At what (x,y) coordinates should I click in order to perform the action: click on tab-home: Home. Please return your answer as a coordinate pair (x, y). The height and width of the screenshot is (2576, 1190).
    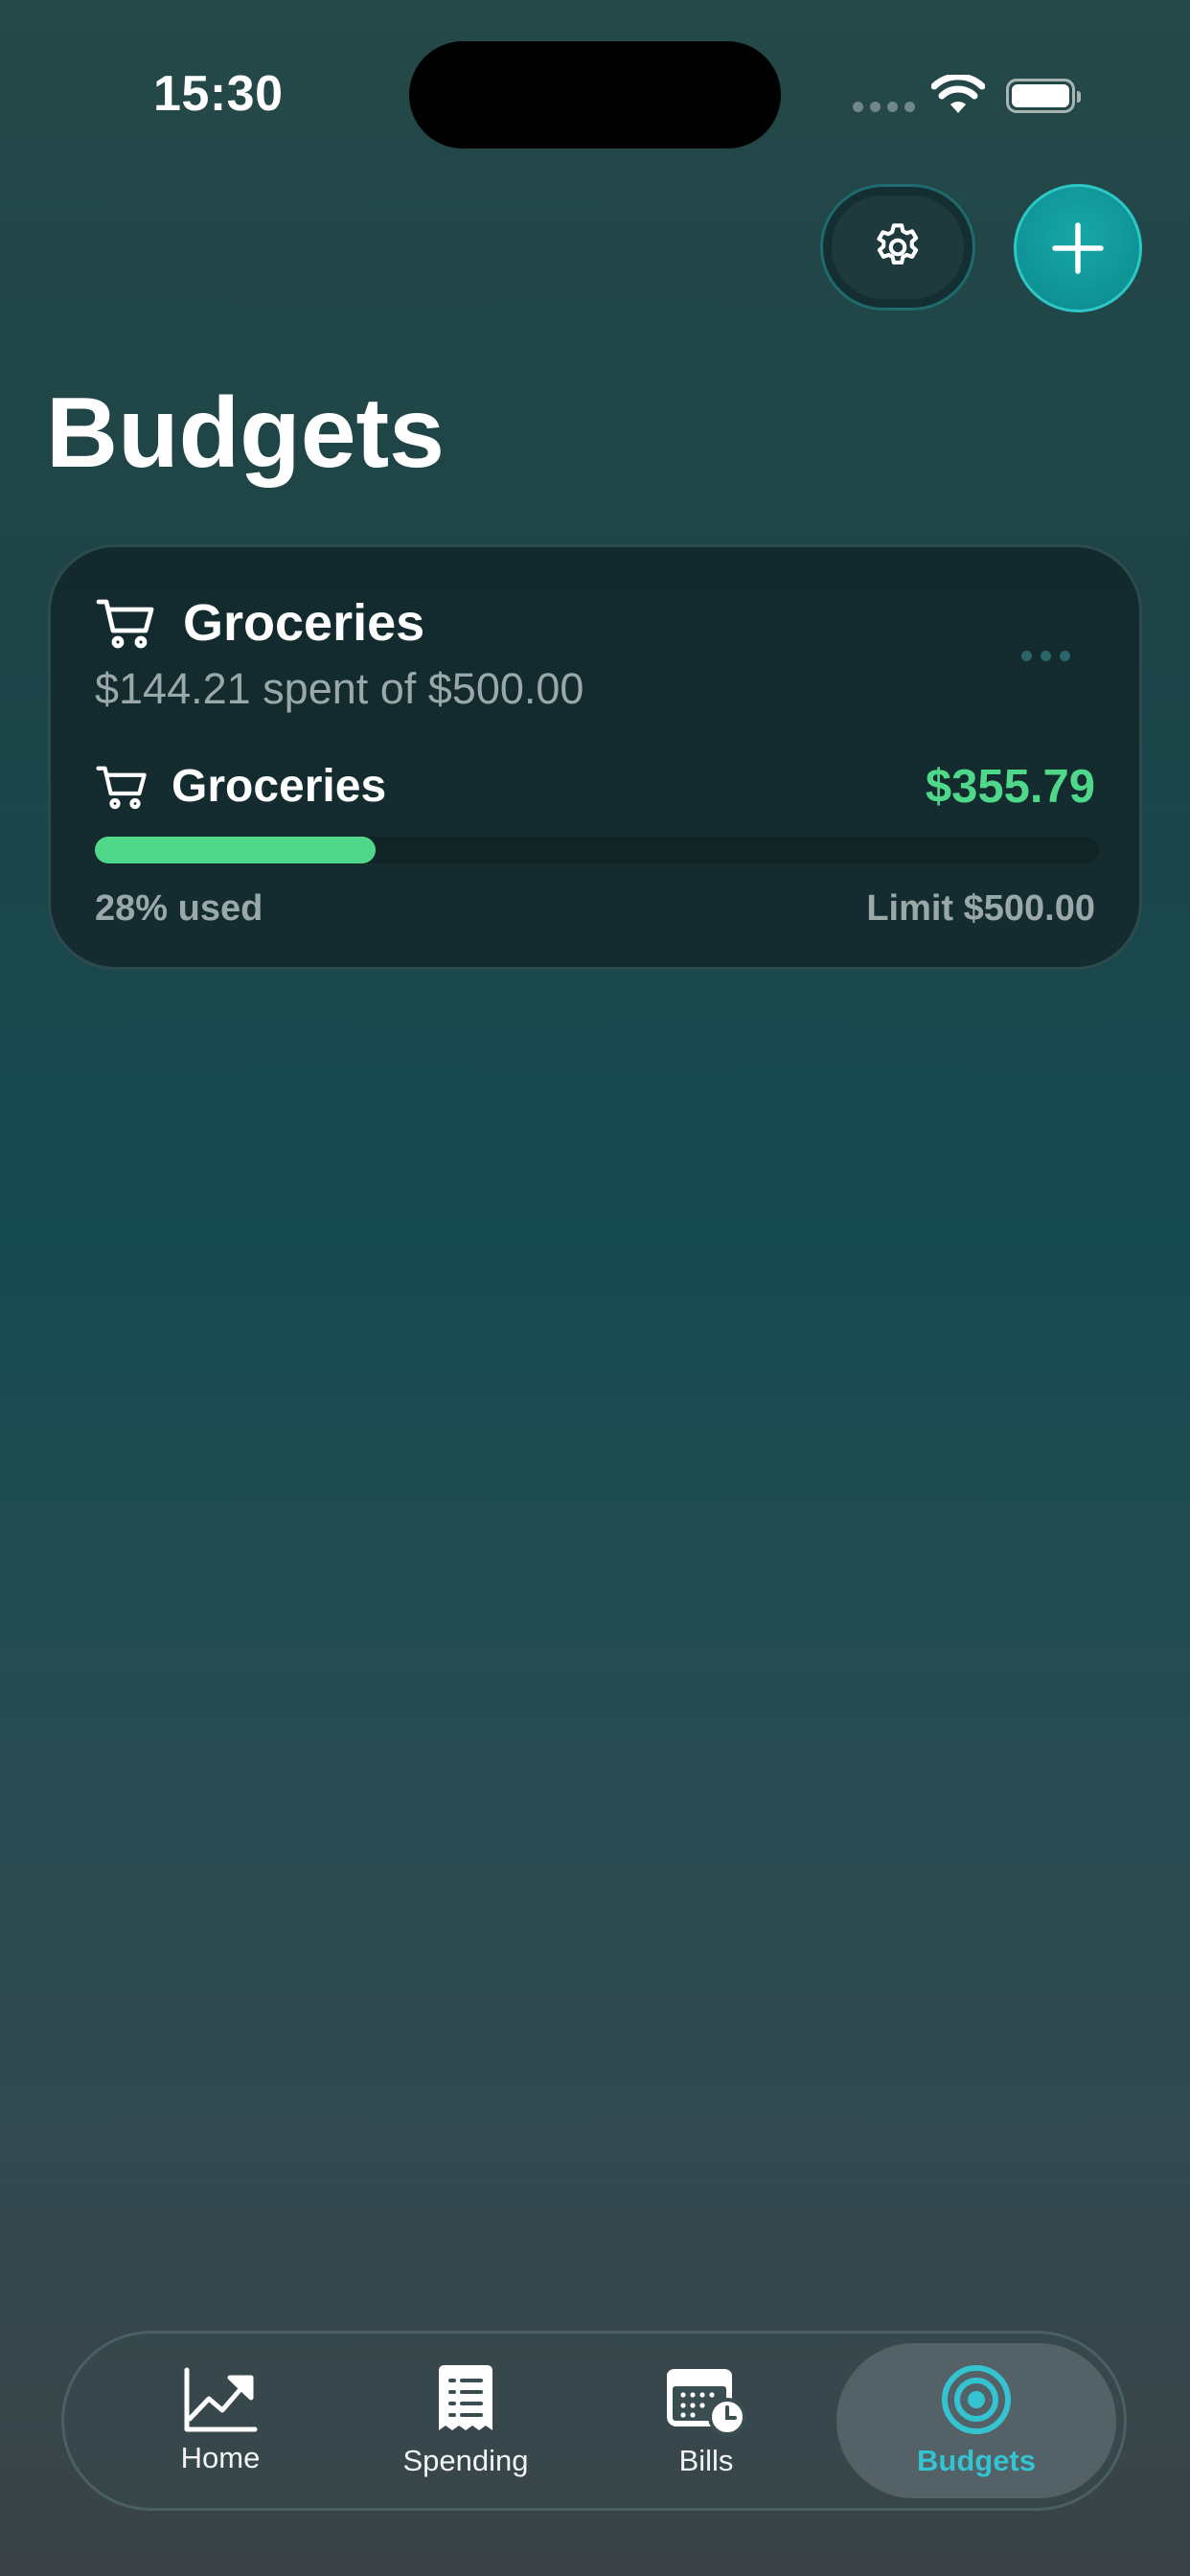
    Looking at the image, I should click on (221, 2420).